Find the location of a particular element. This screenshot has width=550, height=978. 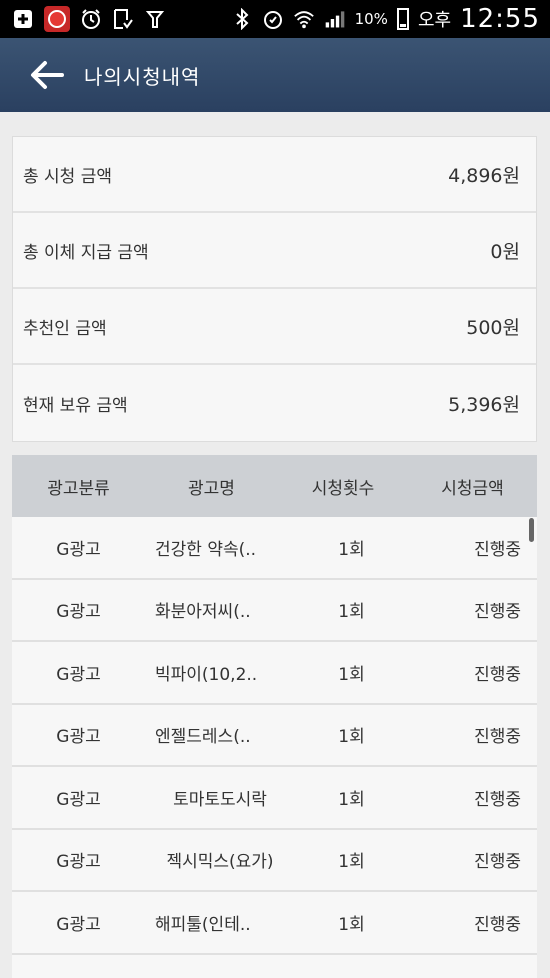

cell-ad-name: 화분아저씨(.. is located at coordinates (203, 612).